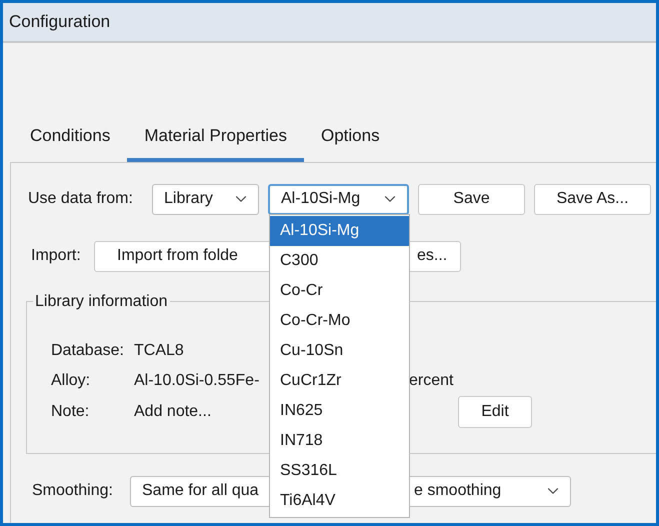 The width and height of the screenshot is (659, 526). Describe the element at coordinates (73, 491) in the screenshot. I see `smoothing-label: Smoothing:` at that location.